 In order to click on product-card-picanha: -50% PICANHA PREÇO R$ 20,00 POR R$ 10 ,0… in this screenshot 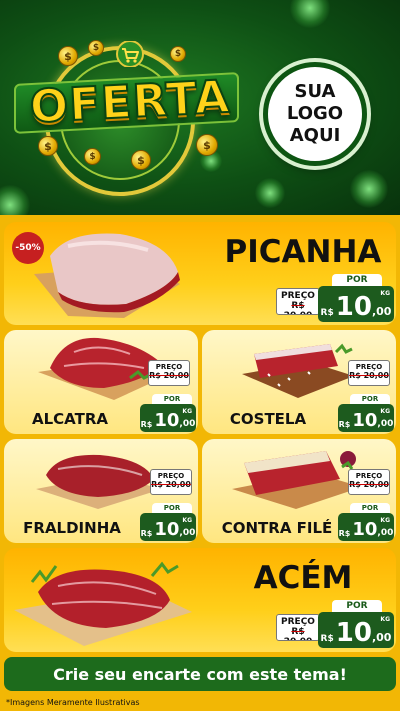, I will do `click(200, 273)`.